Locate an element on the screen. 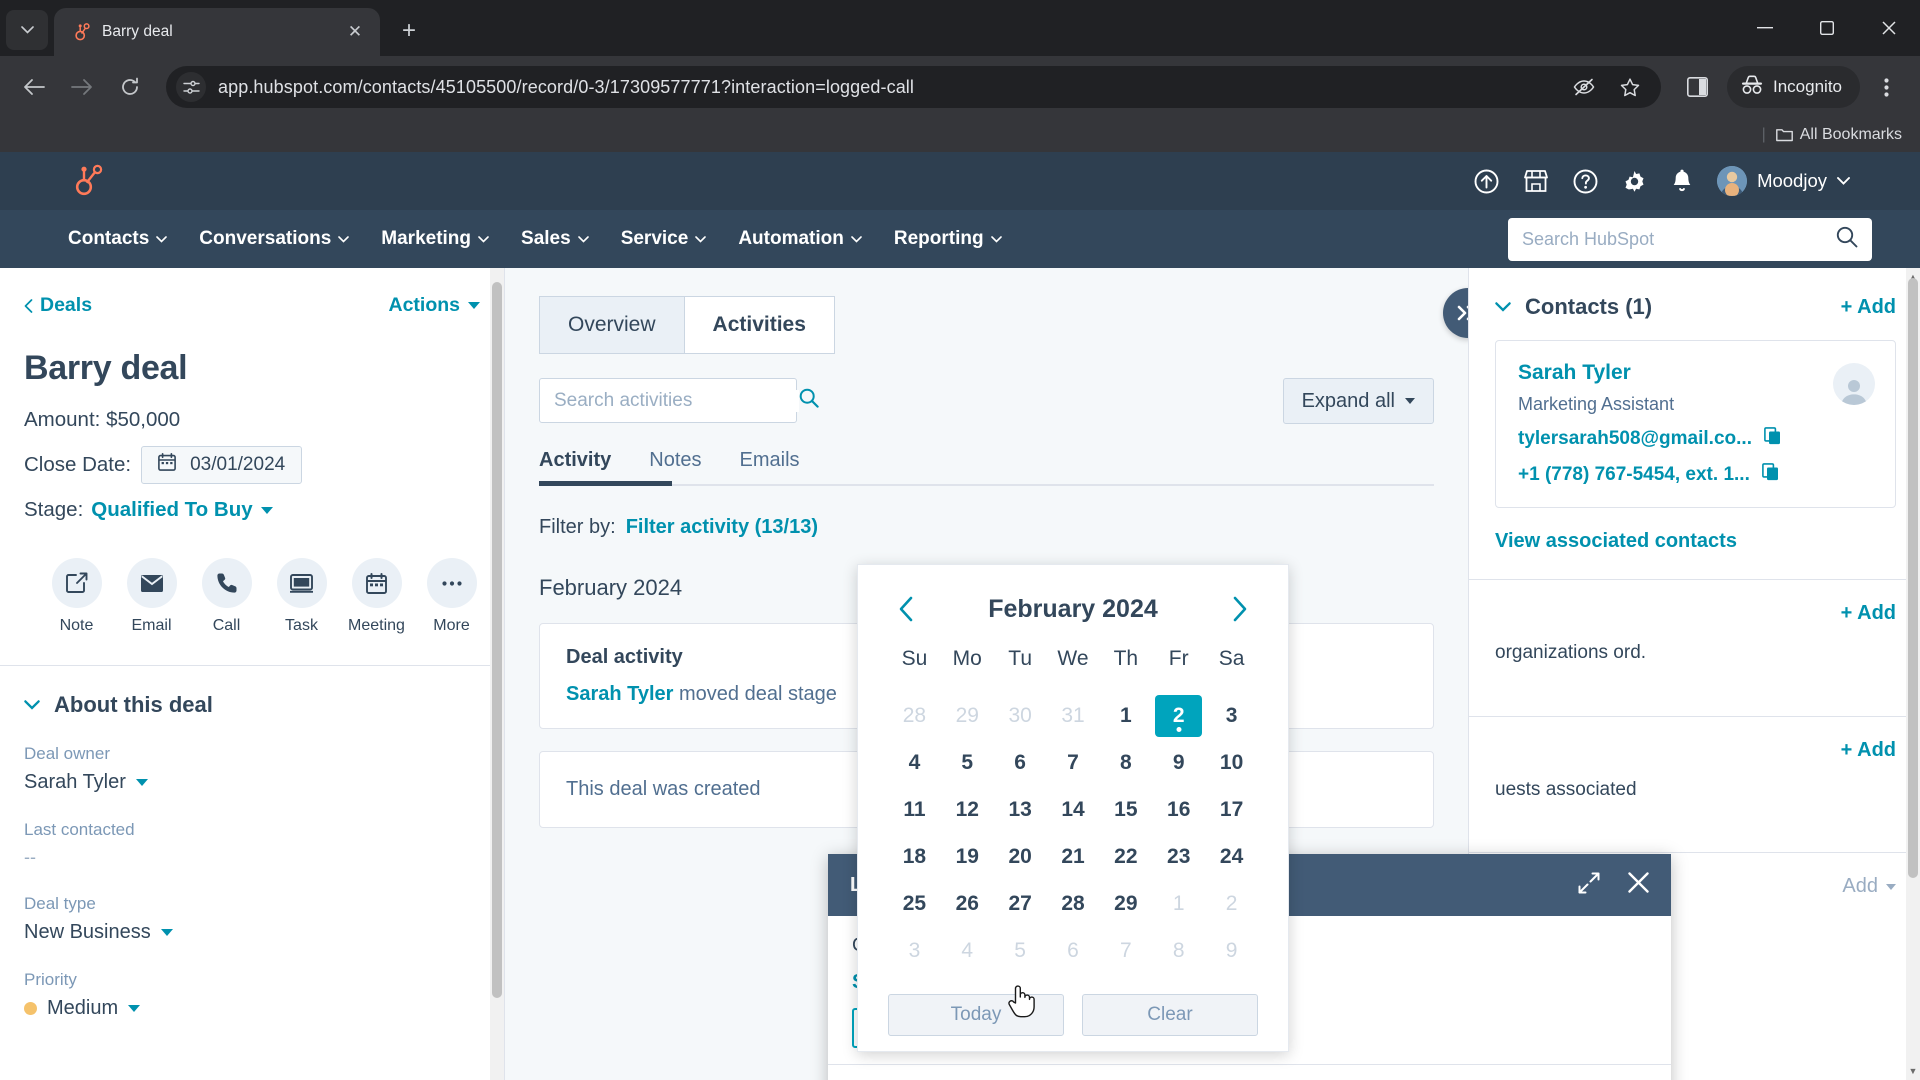 The image size is (1920, 1080). settings-gear-icon is located at coordinates (1634, 181).